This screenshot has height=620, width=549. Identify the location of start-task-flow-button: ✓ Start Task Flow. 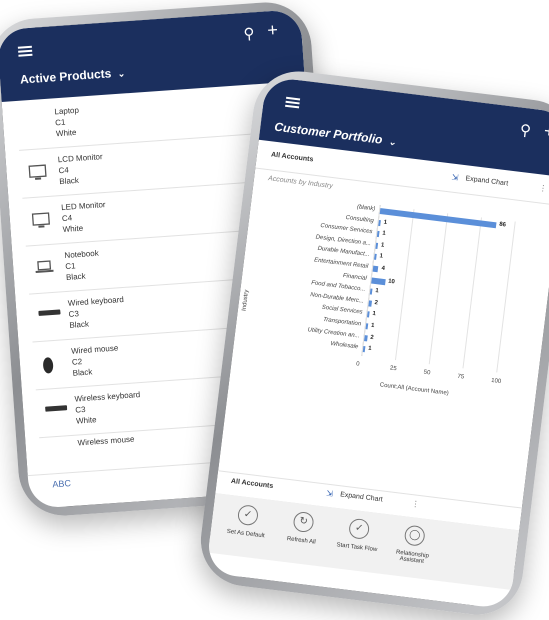
(358, 534).